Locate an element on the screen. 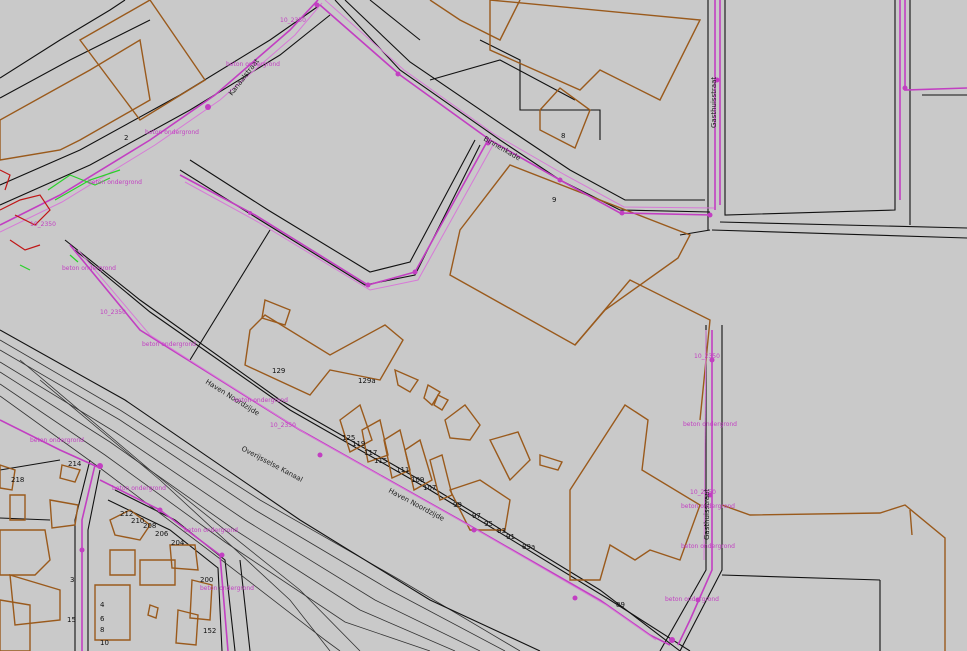 This screenshot has width=967, height=651. house-number: 91 is located at coordinates (510, 537).